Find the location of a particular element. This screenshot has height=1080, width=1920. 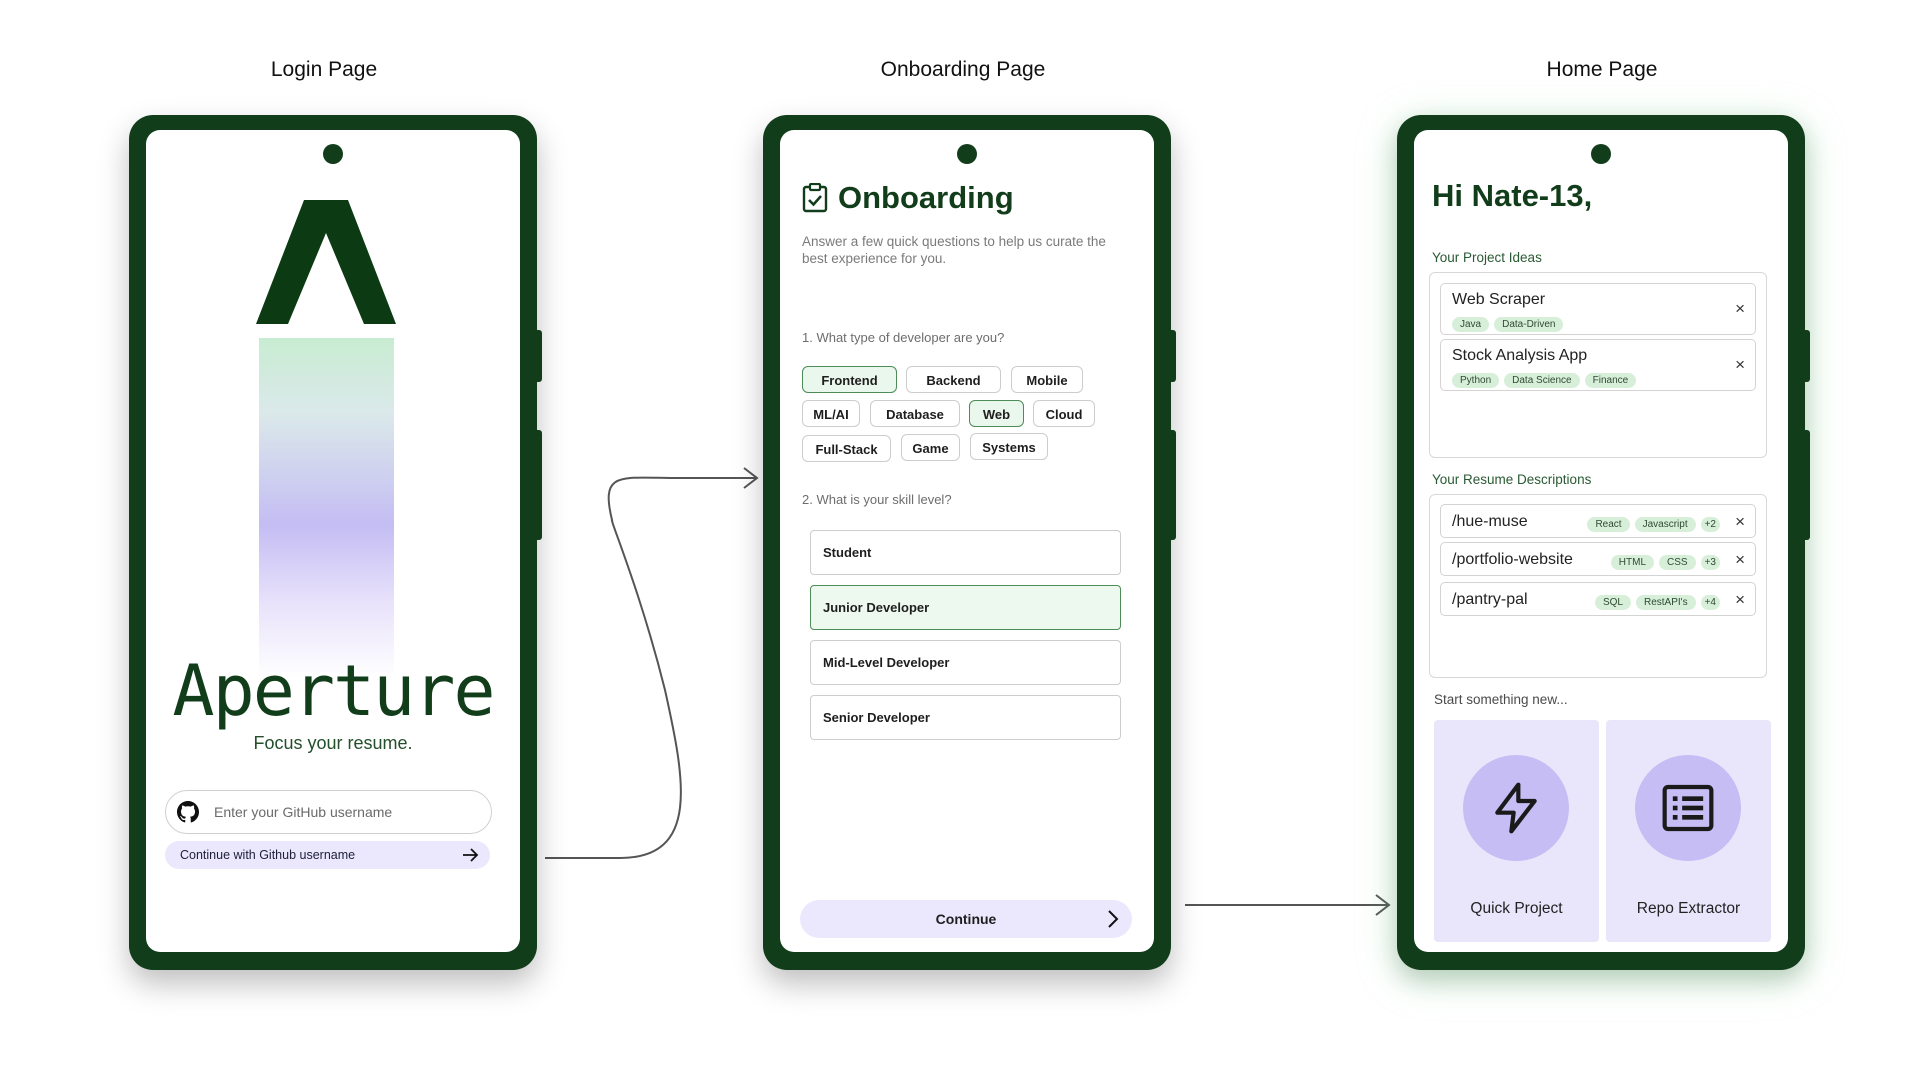

tag: HTML is located at coordinates (1632, 562).